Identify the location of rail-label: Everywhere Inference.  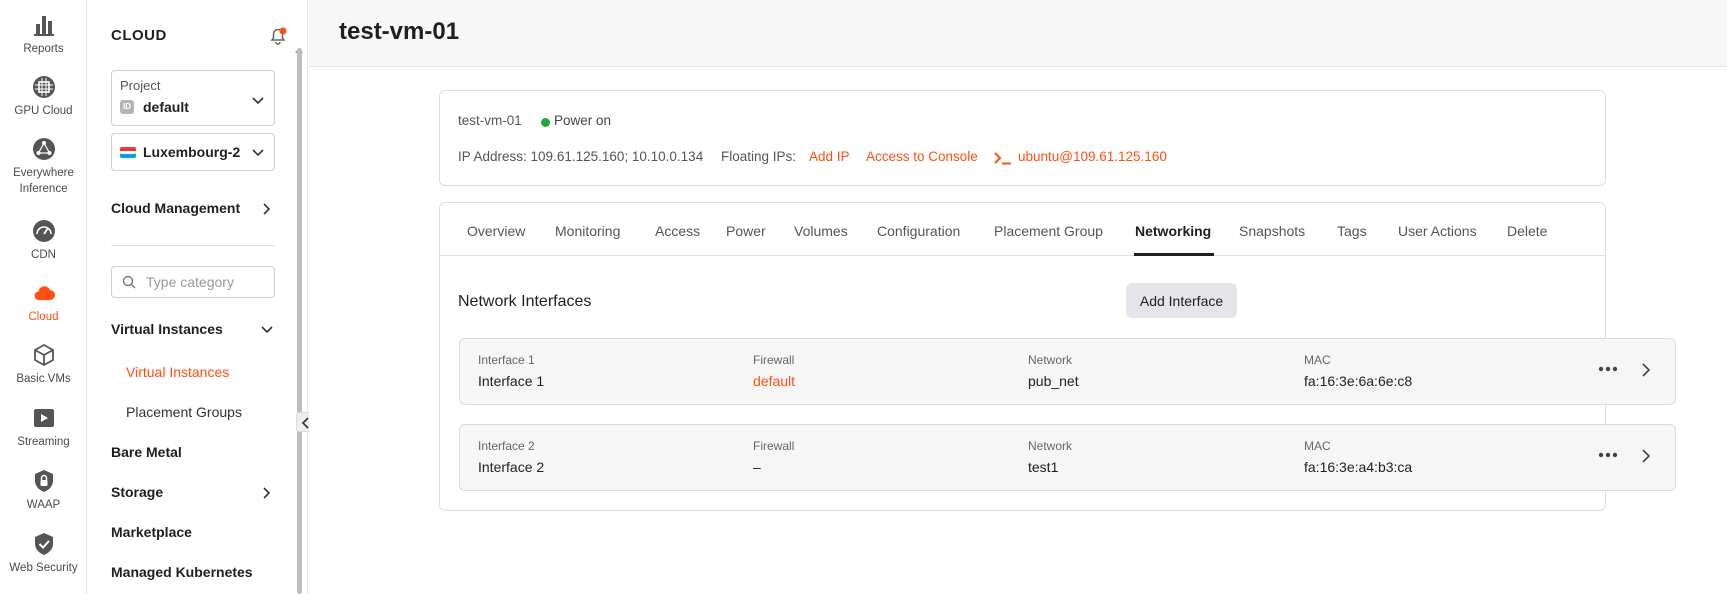
(43, 181).